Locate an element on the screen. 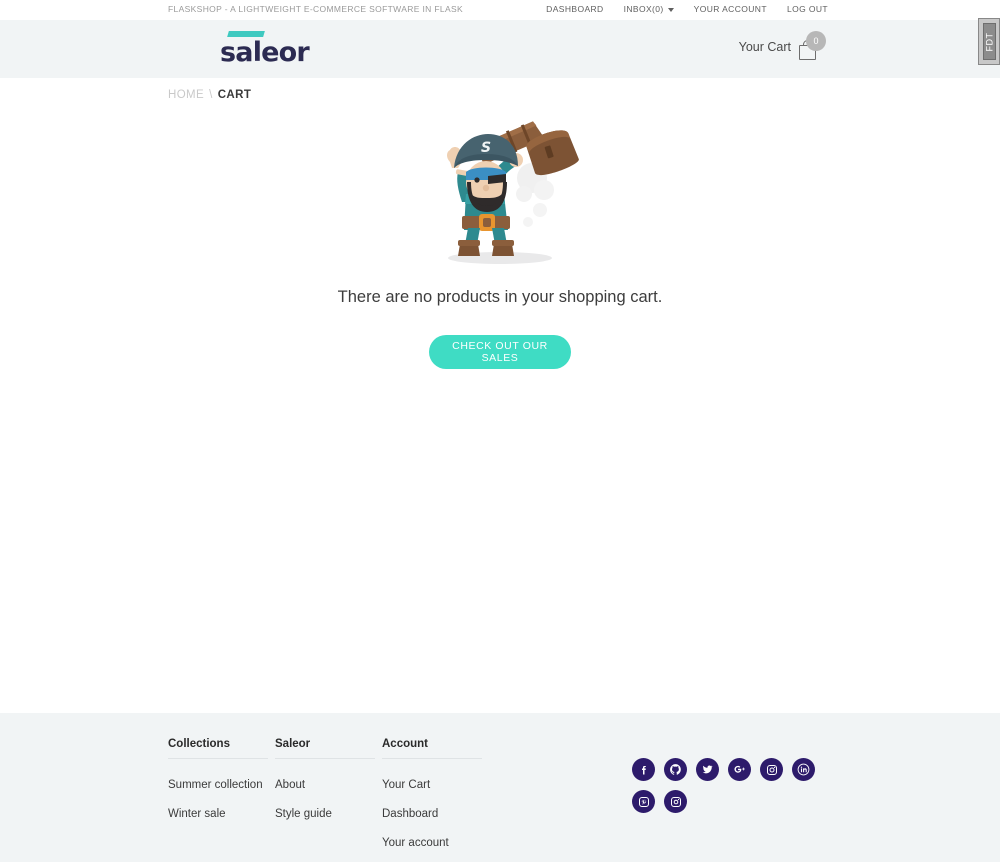 This screenshot has height=862, width=1000. footer-link-winter-sale: Winter sale is located at coordinates (197, 814).